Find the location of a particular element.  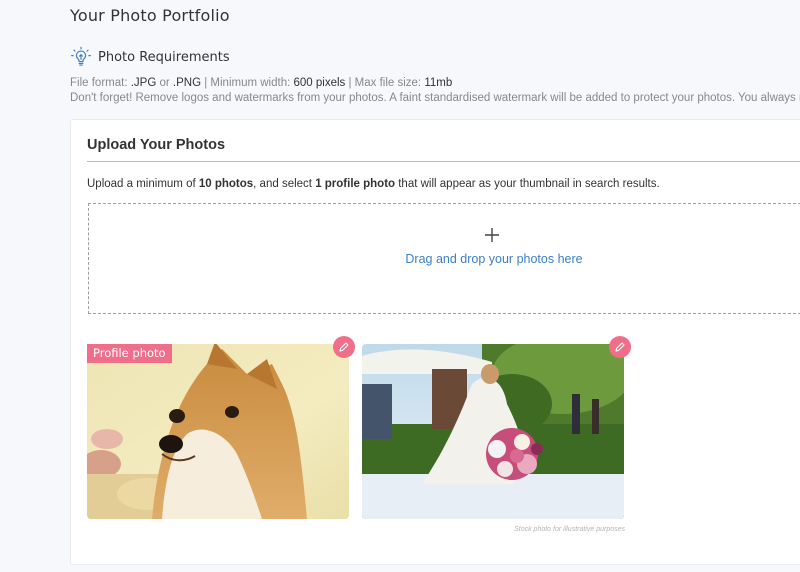

requirements-header: Photo Requirements is located at coordinates (150, 57).